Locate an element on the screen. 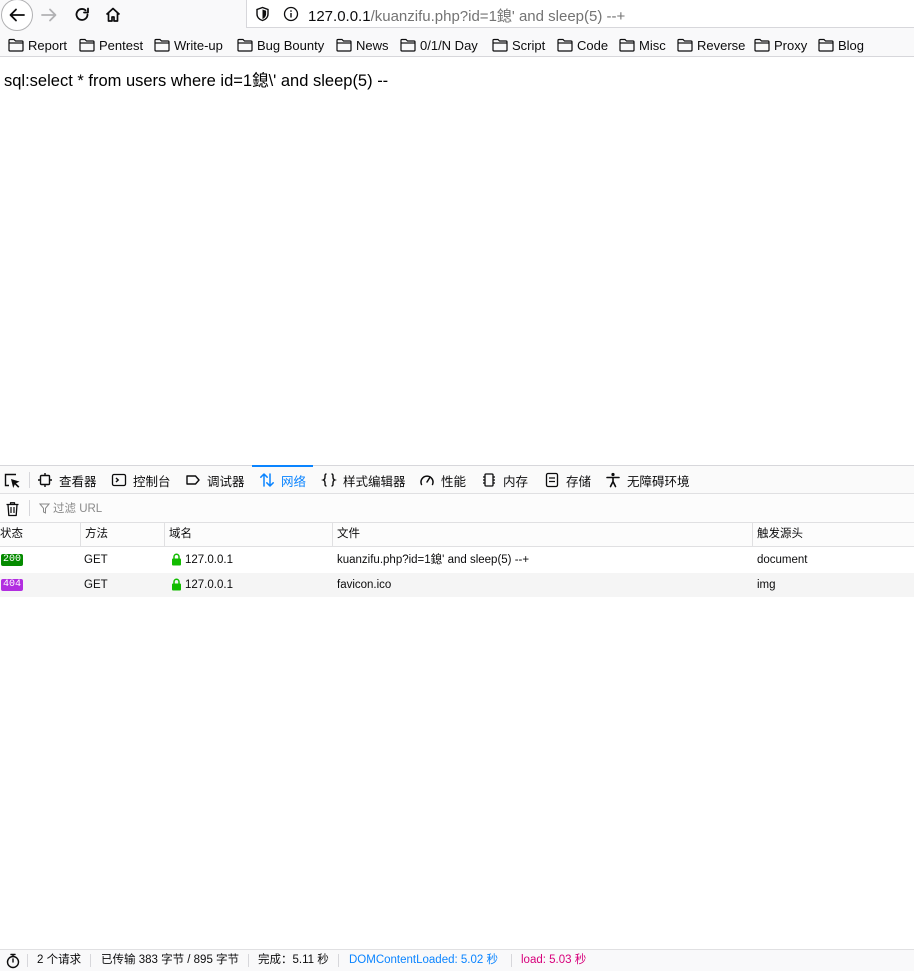 This screenshot has height=971, width=914. tab-storage: 存储 is located at coordinates (567, 480).